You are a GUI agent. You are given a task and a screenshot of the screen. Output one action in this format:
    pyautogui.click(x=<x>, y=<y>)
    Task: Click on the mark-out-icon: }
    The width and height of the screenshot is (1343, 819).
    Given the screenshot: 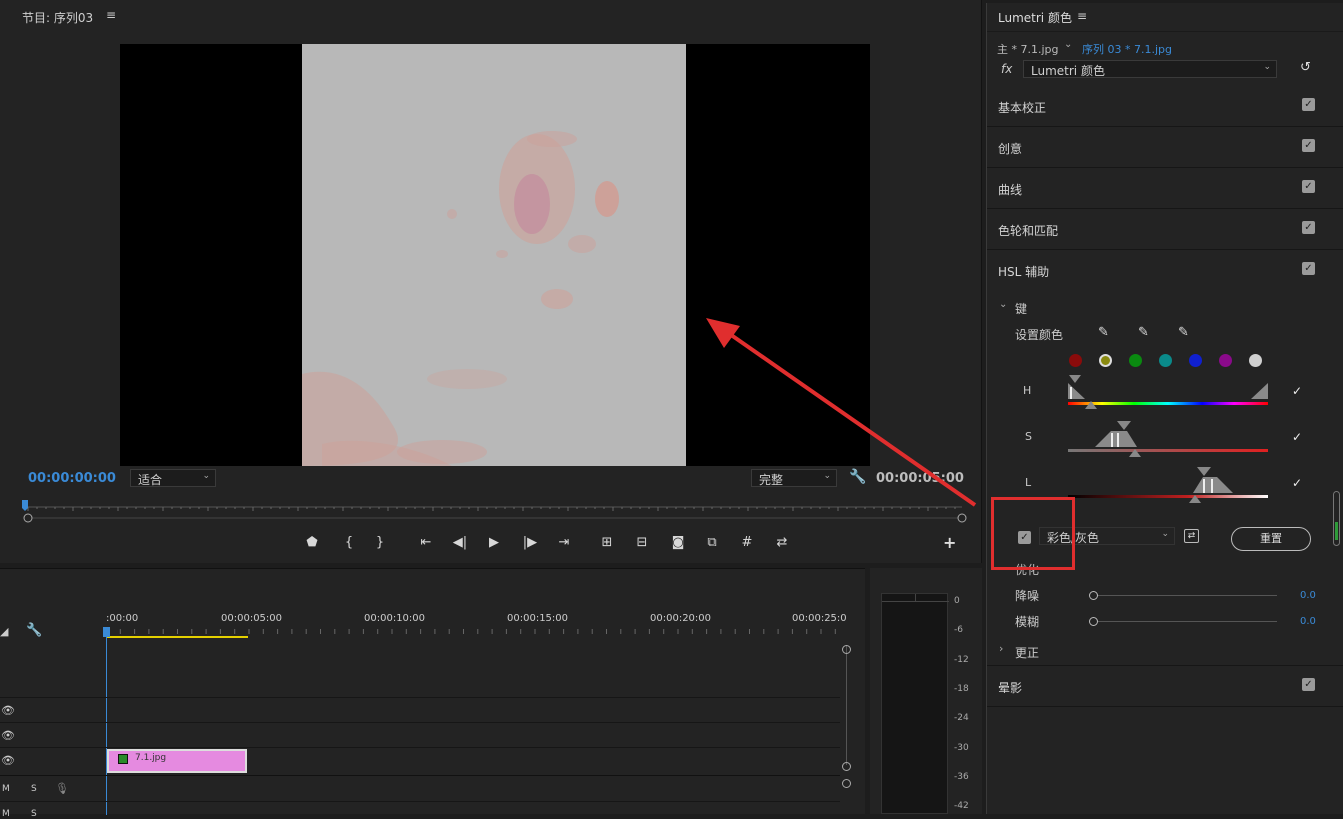 What is the action you would take?
    pyautogui.click(x=380, y=543)
    